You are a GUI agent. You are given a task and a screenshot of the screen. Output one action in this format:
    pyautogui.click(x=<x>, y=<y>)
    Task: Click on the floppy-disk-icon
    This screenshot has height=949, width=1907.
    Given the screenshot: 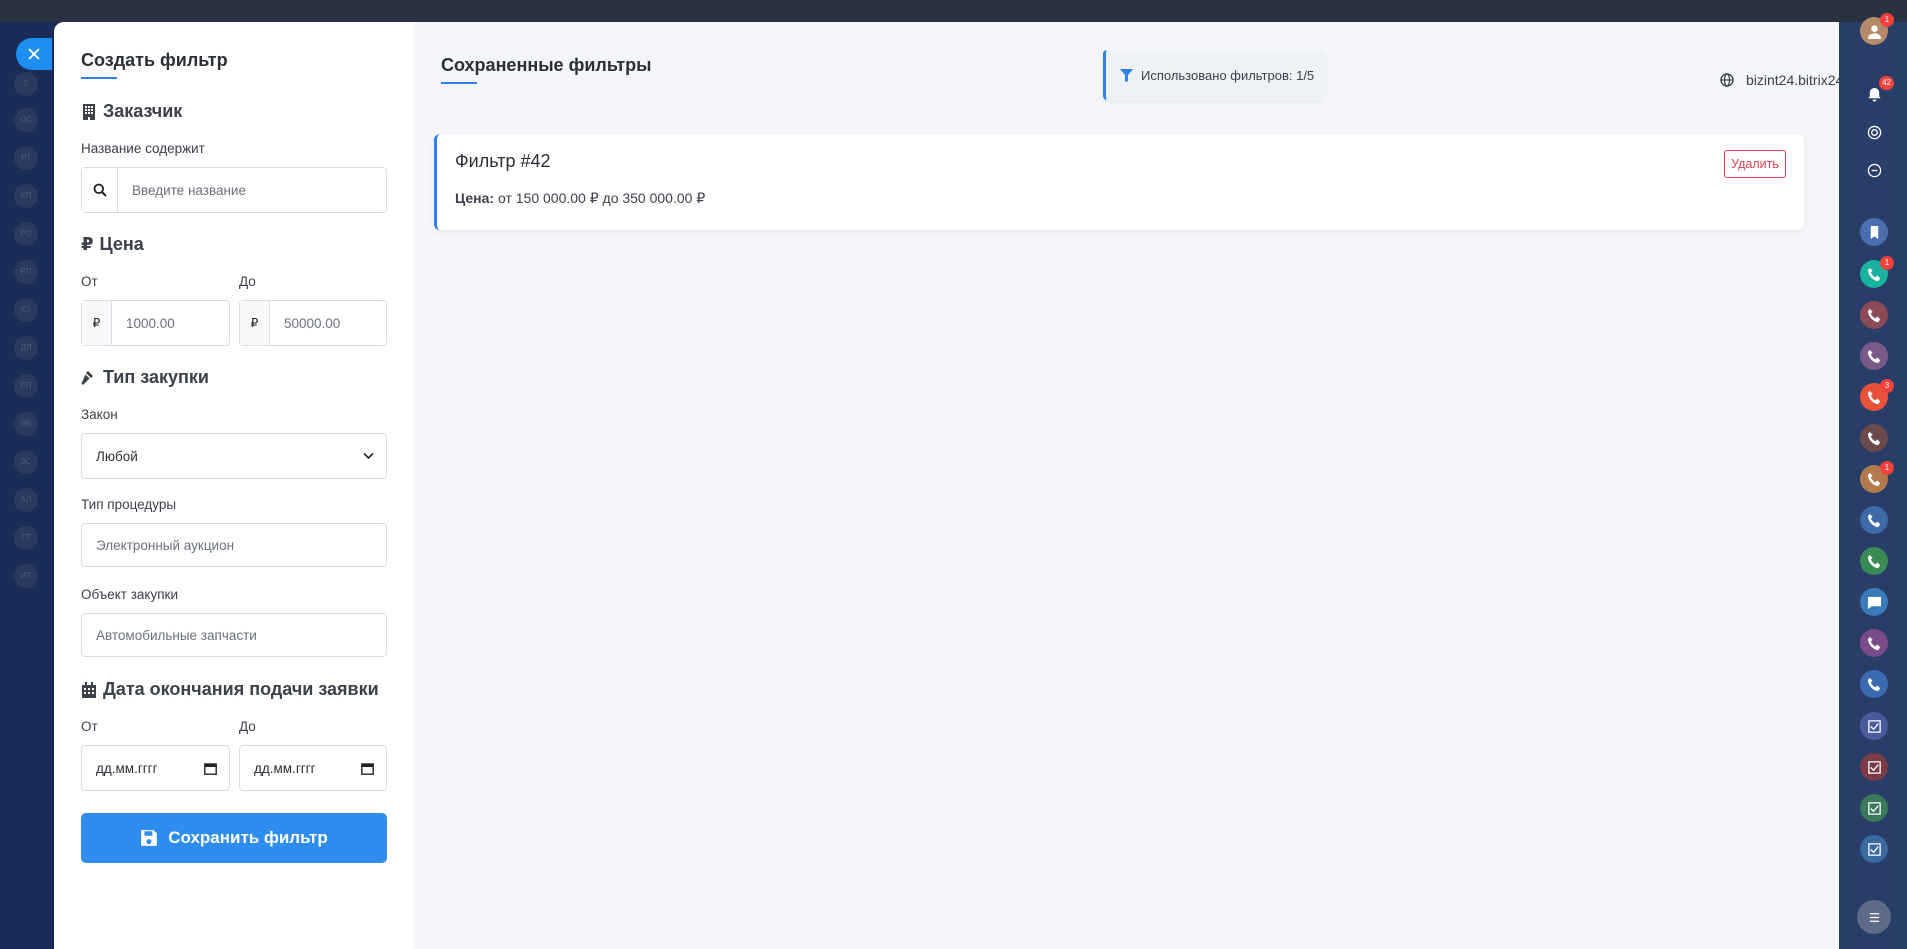 What is the action you would take?
    pyautogui.click(x=149, y=838)
    